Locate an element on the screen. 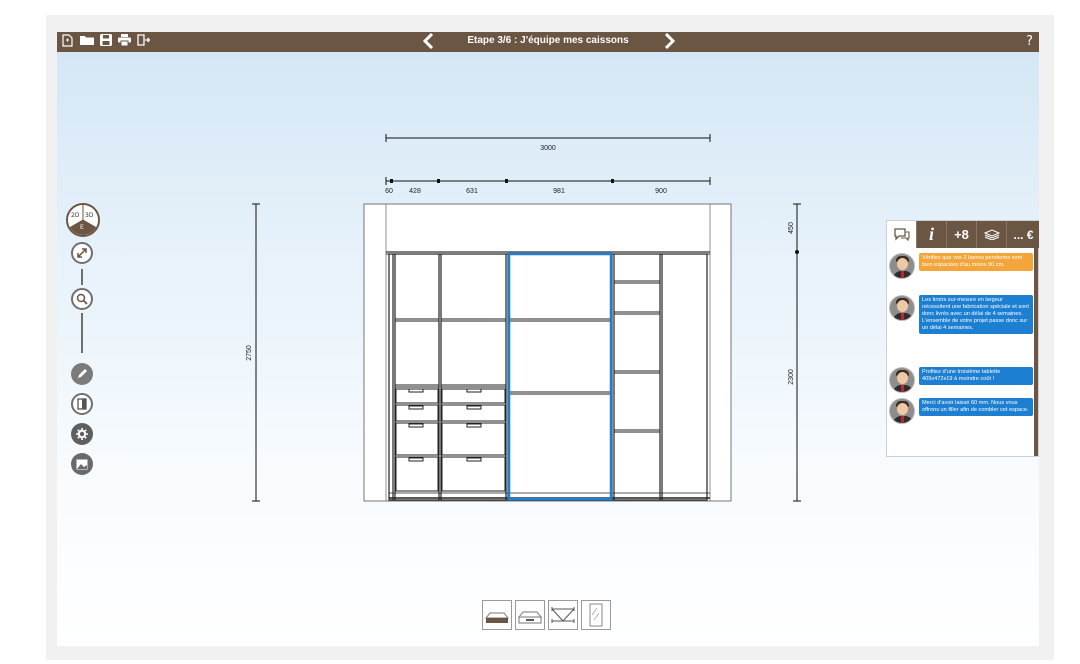  total-width-label: 3000 is located at coordinates (548, 148).